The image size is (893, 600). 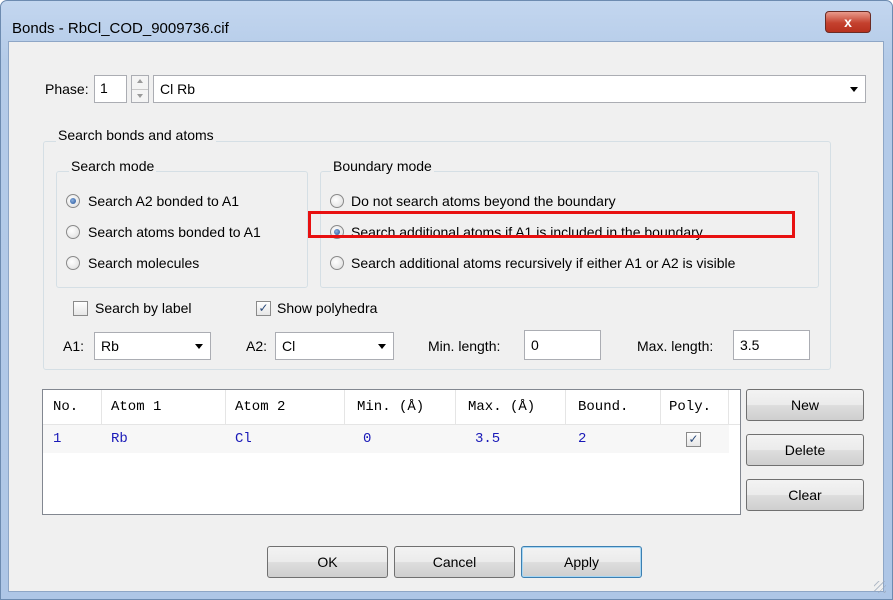 I want to click on highlight-box, so click(x=551, y=224).